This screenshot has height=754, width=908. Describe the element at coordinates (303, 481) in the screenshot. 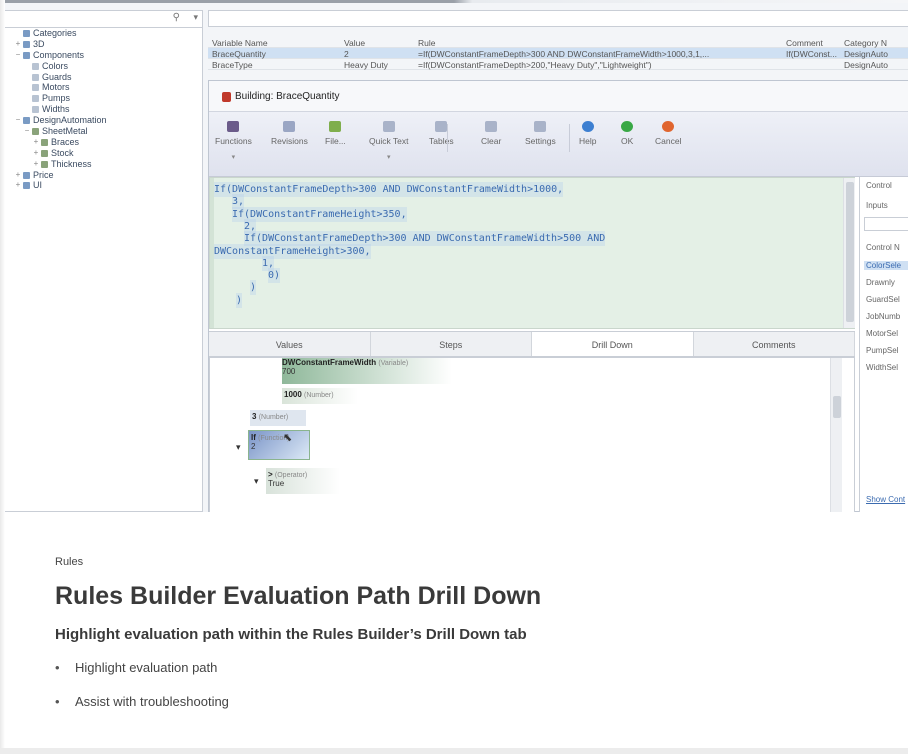

I see `drill-node-operator: > (Operator) True` at that location.